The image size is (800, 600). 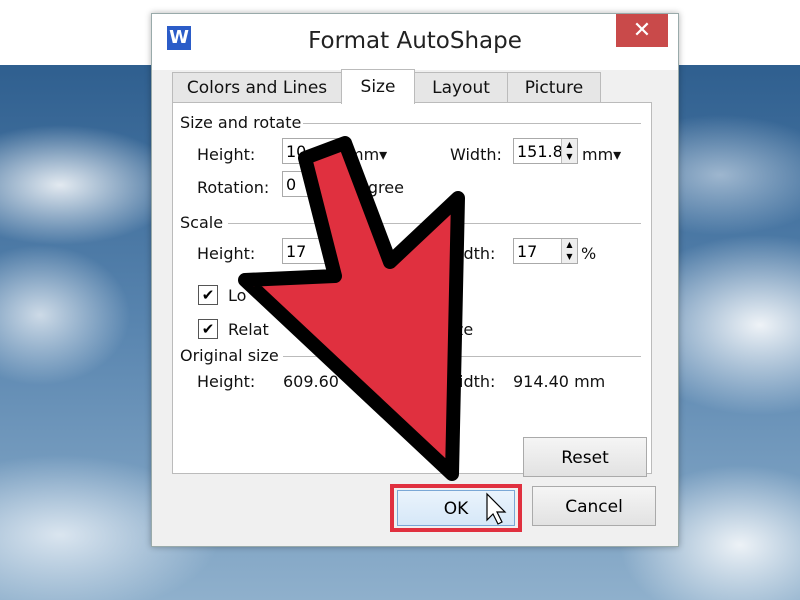 I want to click on mouse-cursor-icon, so click(x=496, y=508).